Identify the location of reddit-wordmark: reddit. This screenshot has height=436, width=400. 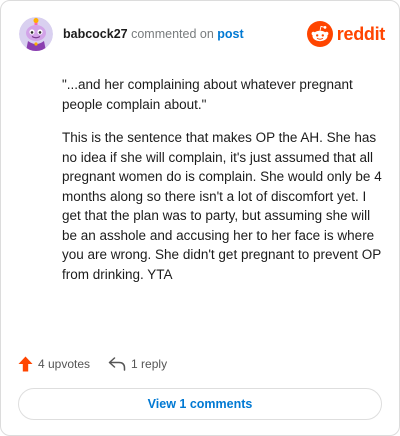
(361, 33).